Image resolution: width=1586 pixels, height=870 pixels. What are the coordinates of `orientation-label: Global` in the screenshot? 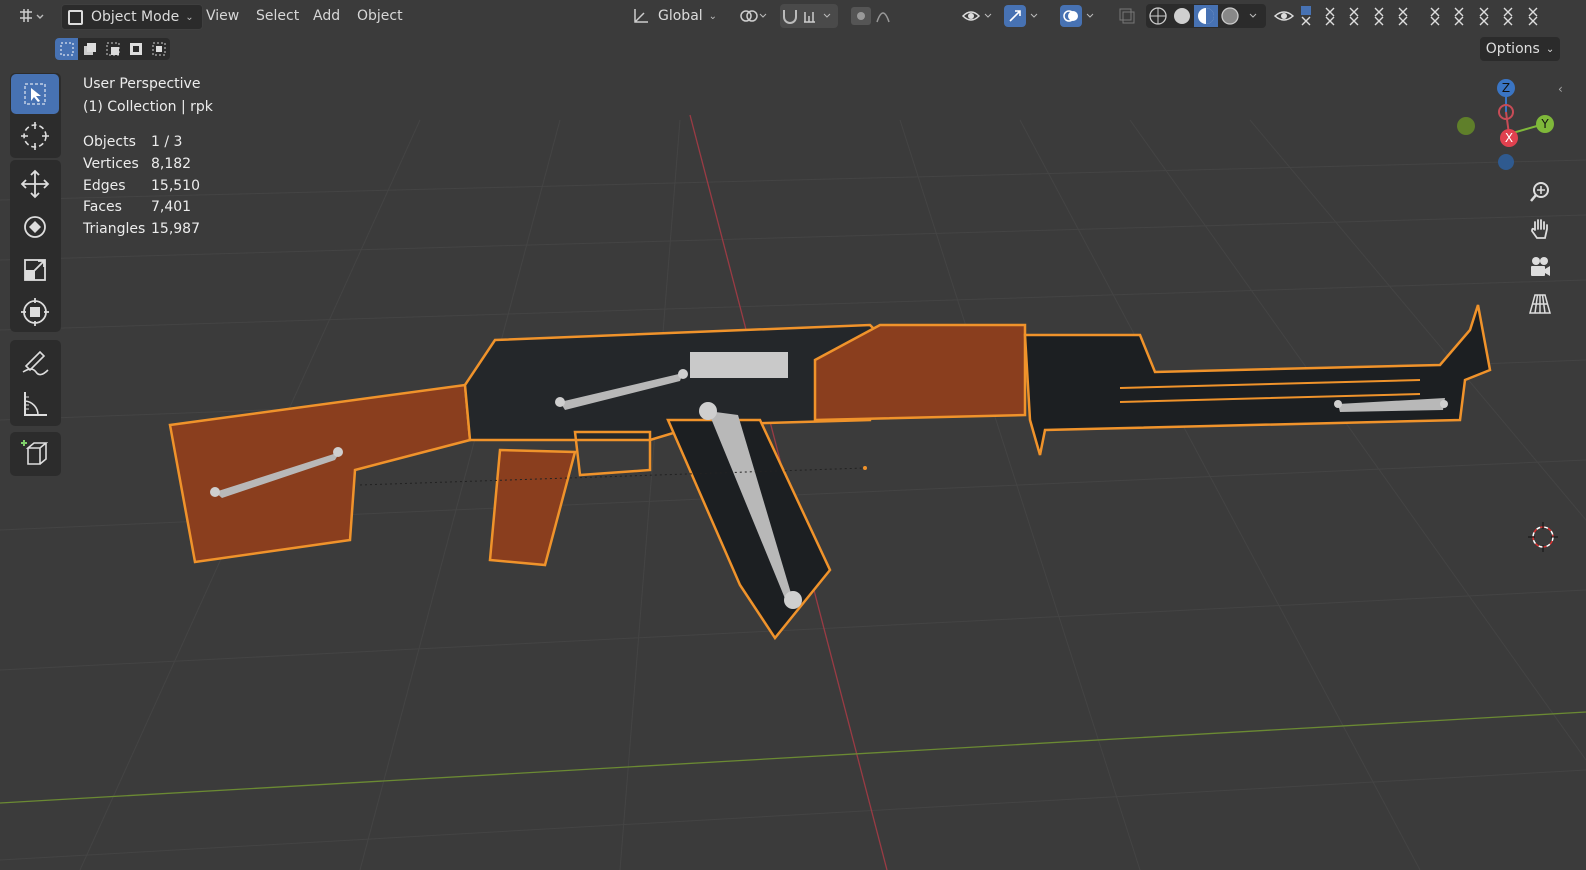 It's located at (680, 16).